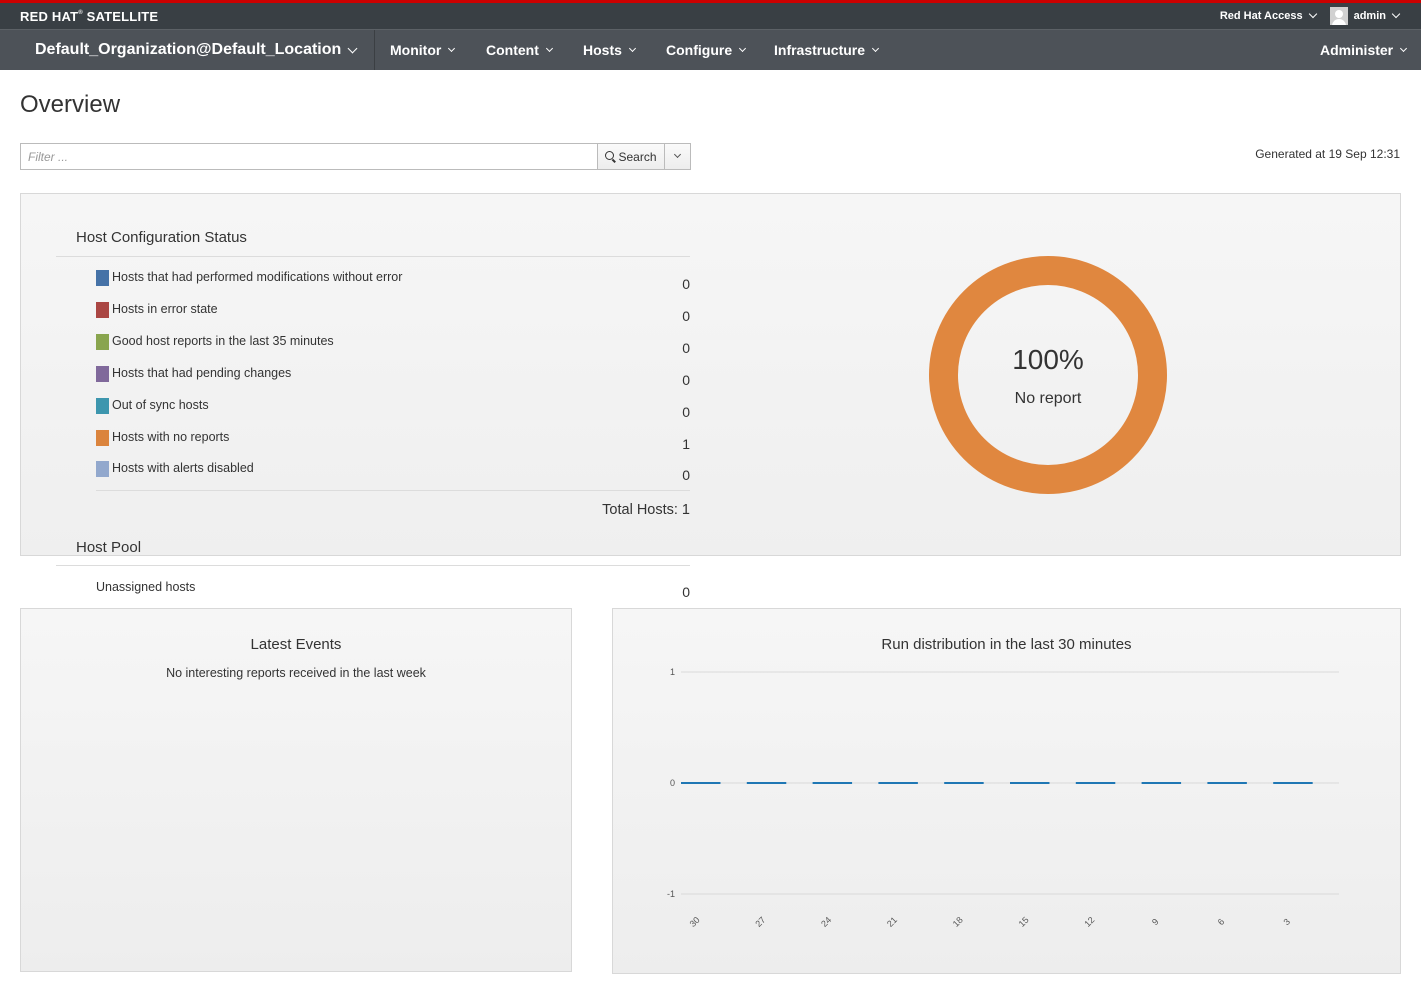 The width and height of the screenshot is (1421, 990). I want to click on status-row: Out of sync hosts 0, so click(393, 408).